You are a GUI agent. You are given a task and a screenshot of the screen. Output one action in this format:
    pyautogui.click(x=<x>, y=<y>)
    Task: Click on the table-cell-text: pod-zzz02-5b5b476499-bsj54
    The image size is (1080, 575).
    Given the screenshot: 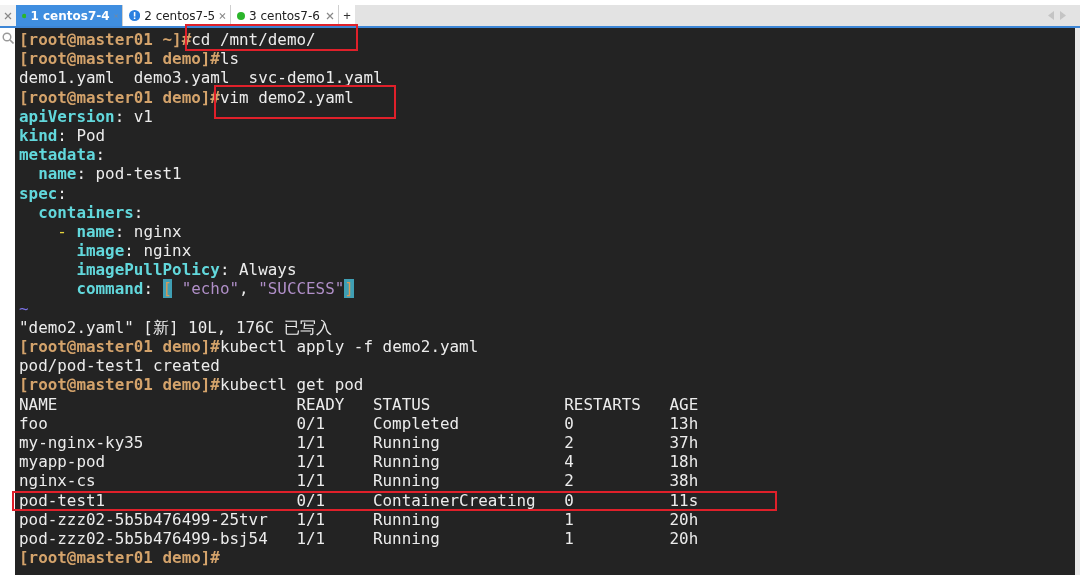 What is the action you would take?
    pyautogui.click(x=144, y=538)
    